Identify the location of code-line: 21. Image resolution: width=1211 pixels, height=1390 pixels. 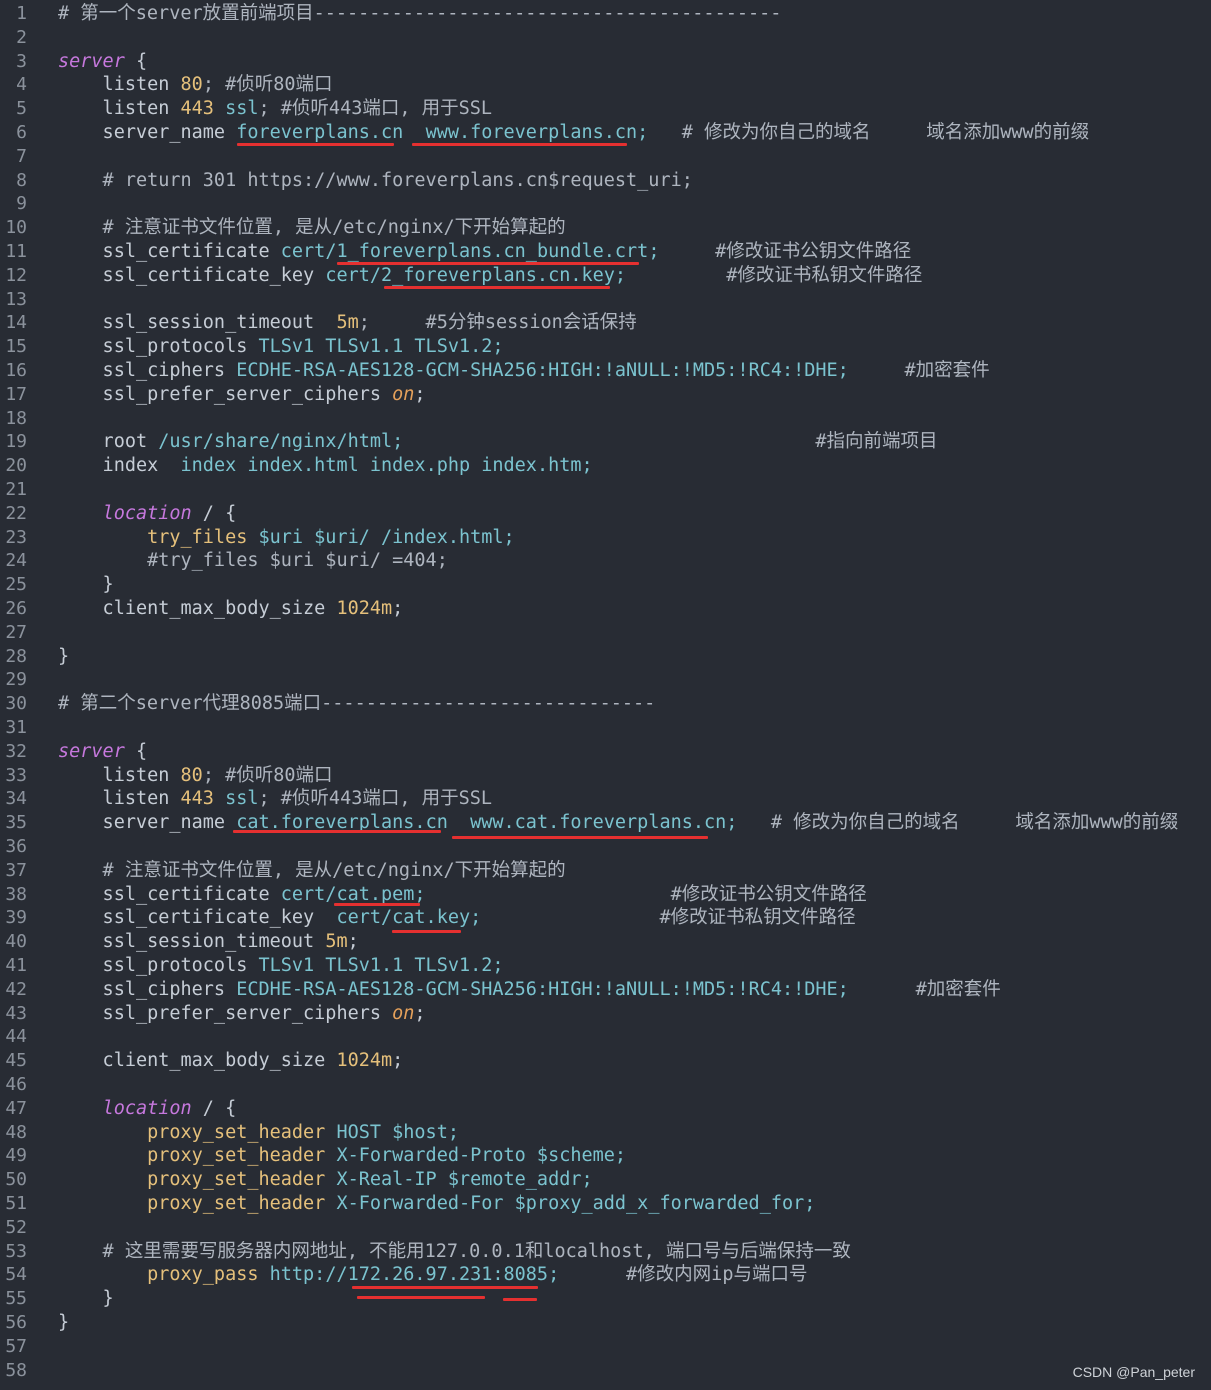
(605, 490).